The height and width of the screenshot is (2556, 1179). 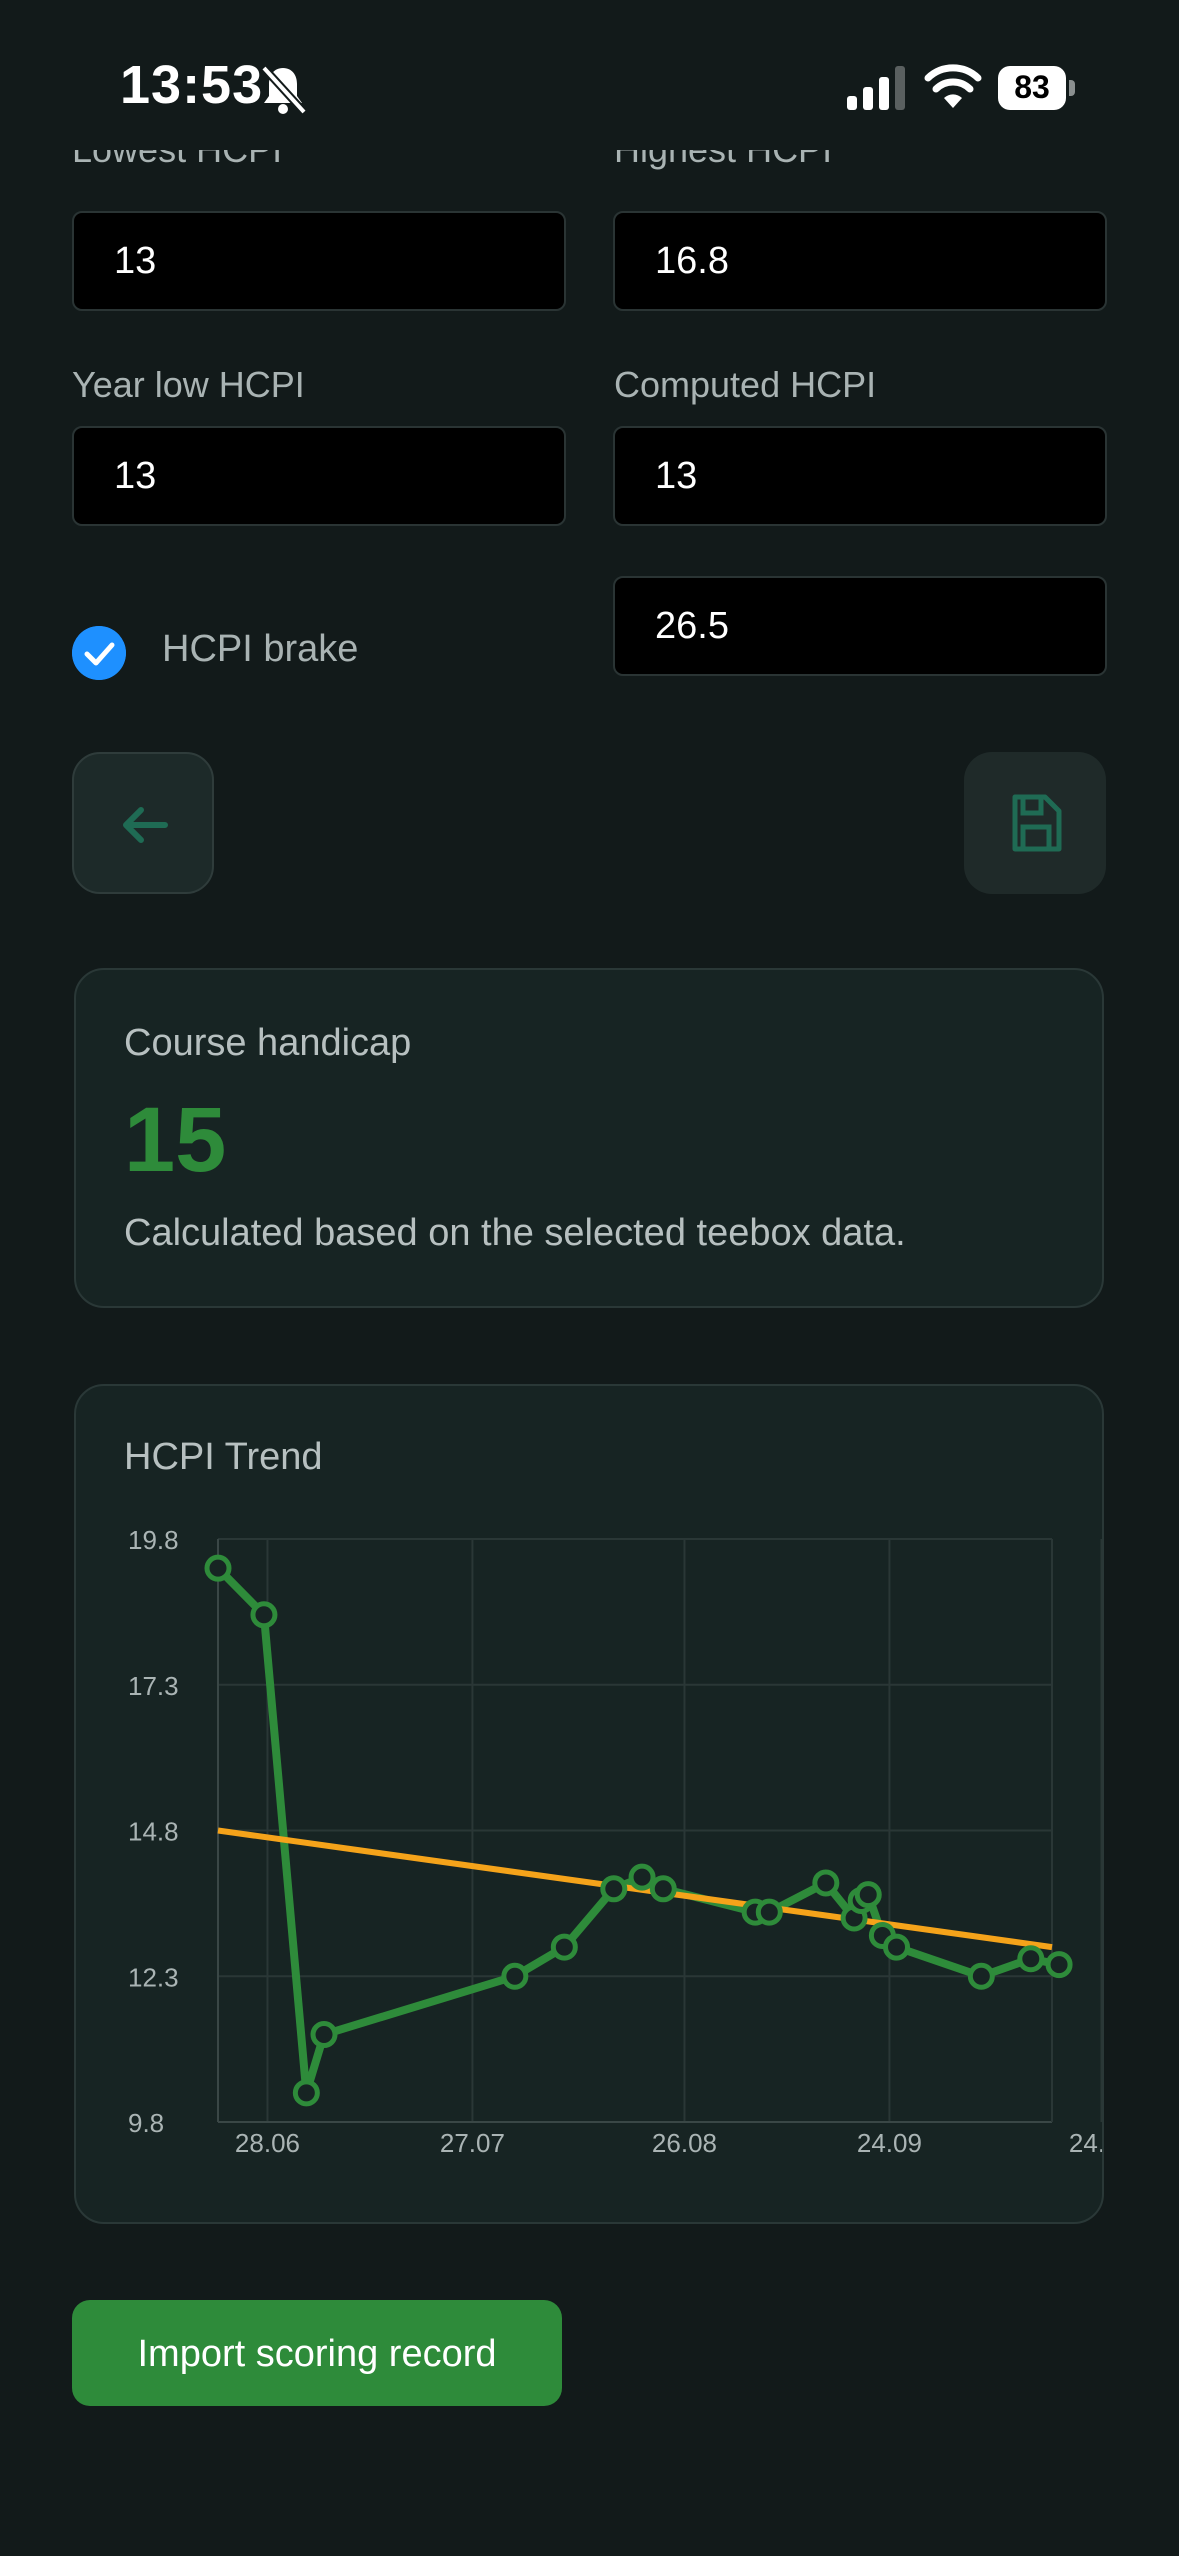 What do you see at coordinates (860, 261) in the screenshot?
I see `highest-hcpi-input: 16.8` at bounding box center [860, 261].